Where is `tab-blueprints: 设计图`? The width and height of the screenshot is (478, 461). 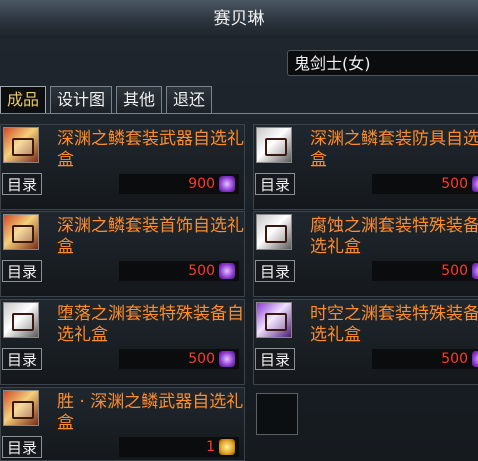 tab-blueprints: 设计图 is located at coordinates (81, 99).